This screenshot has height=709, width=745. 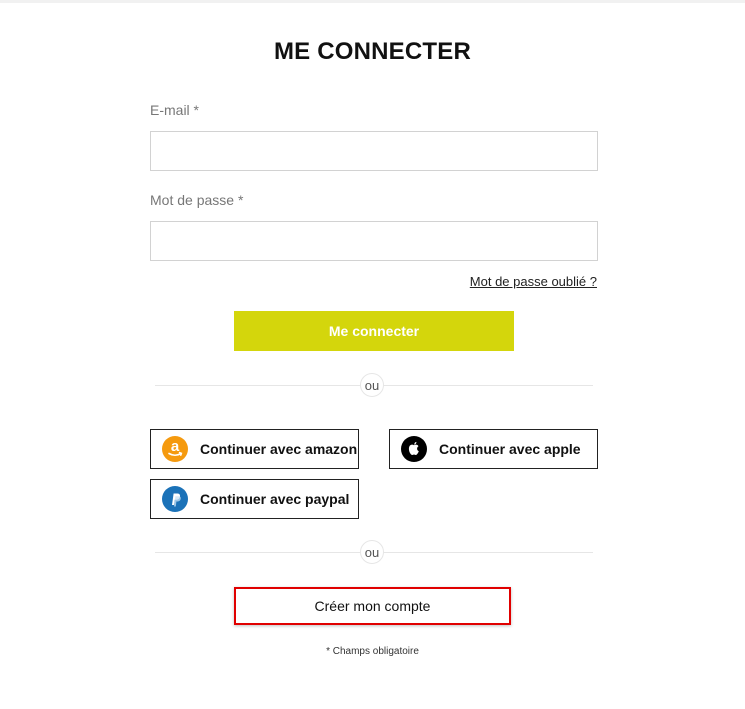 What do you see at coordinates (372, 606) in the screenshot?
I see `create-account-button: Créer mon compte` at bounding box center [372, 606].